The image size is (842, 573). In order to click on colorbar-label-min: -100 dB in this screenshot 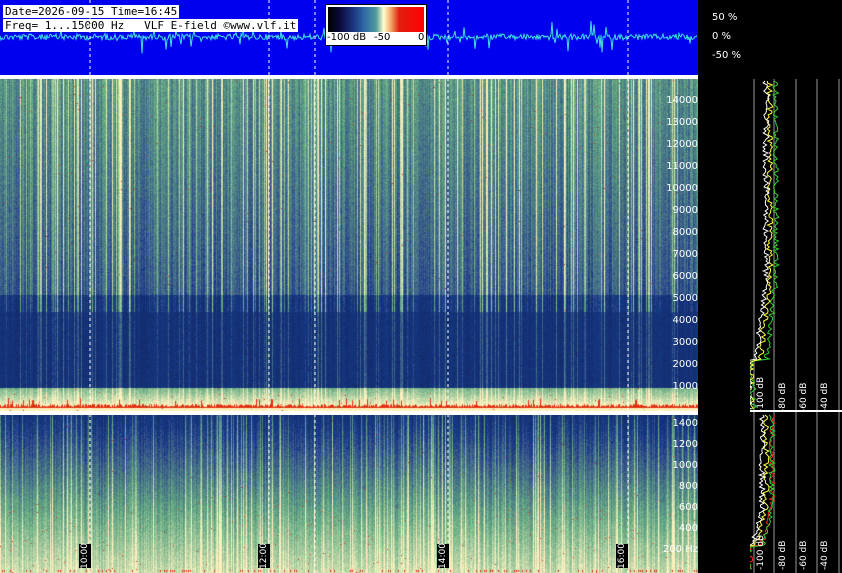, I will do `click(347, 37)`.